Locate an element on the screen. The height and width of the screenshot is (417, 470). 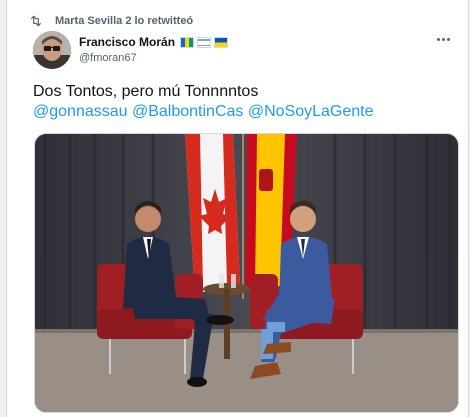
author-name: Francisco Morán is located at coordinates (127, 42).